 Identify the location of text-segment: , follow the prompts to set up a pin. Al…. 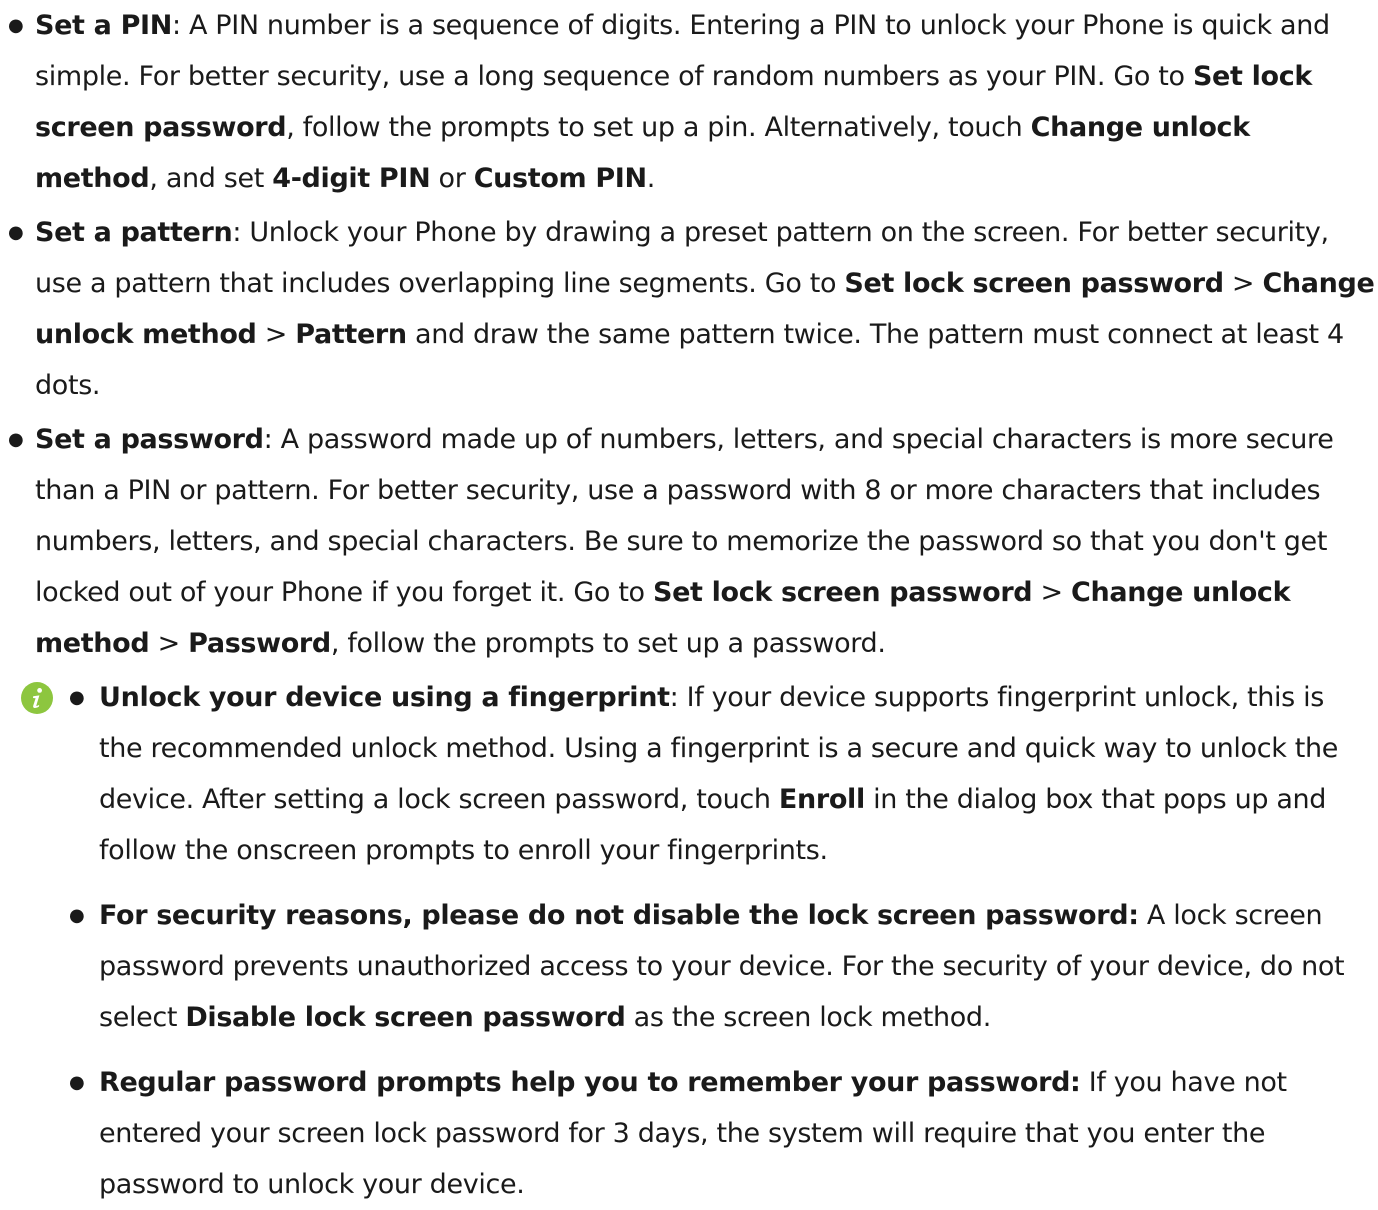
(658, 127).